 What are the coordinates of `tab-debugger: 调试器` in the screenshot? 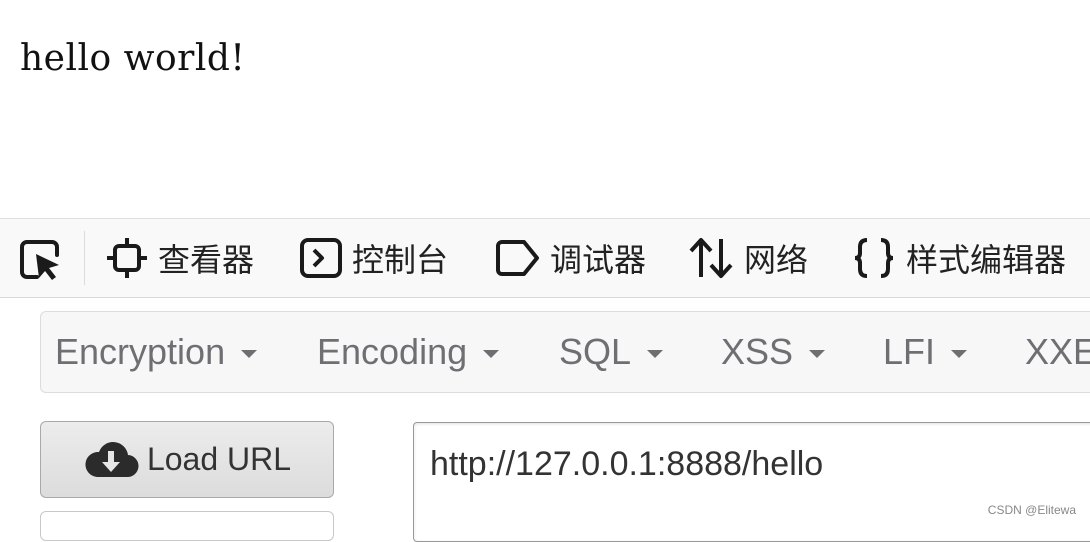 It's located at (570, 258).